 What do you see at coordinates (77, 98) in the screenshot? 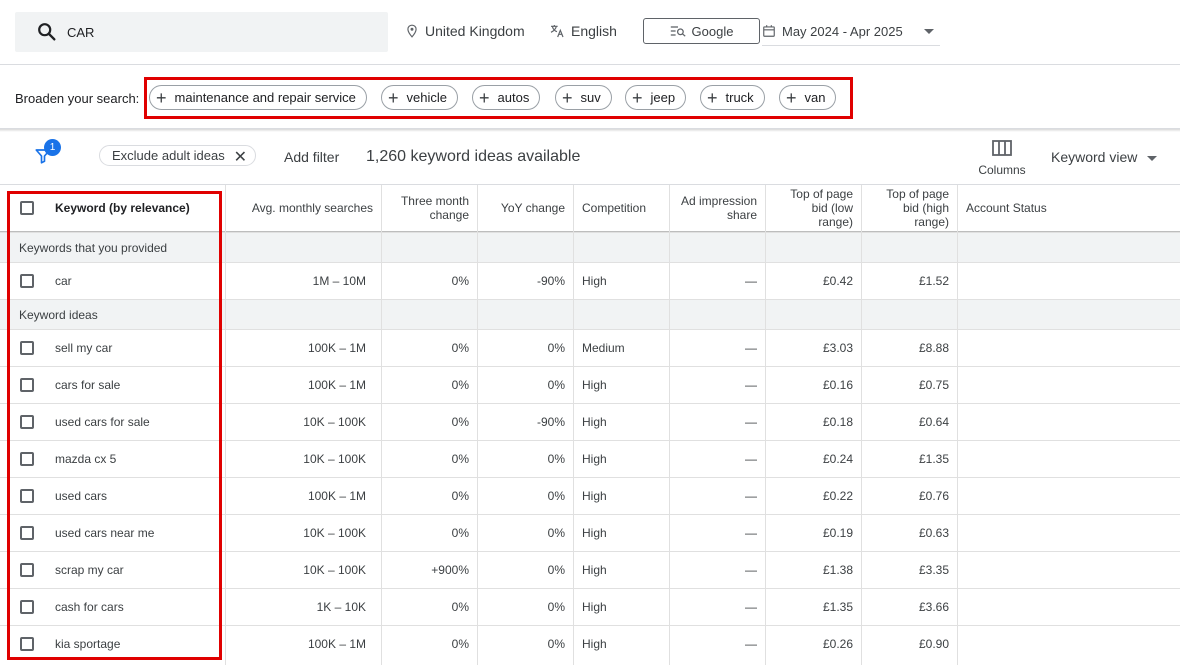
I see `broaden-label: Broaden your search:` at bounding box center [77, 98].